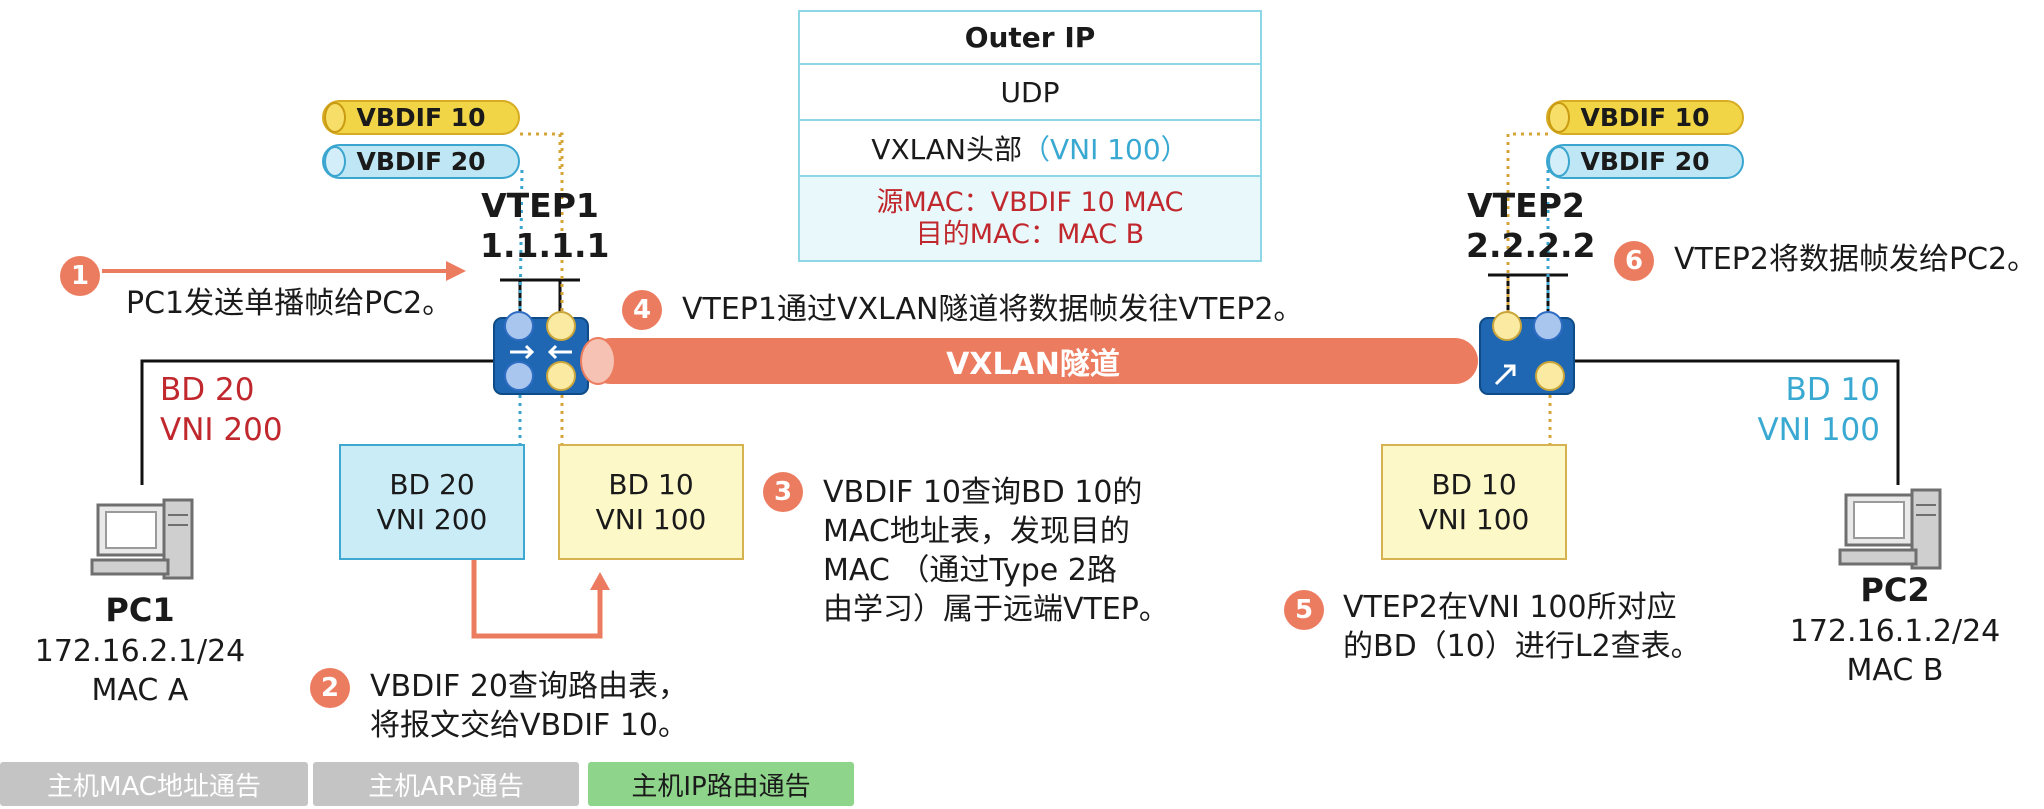  What do you see at coordinates (1030, 234) in the screenshot?
I see `header-dst-mac: 目的MAC：MAC B` at bounding box center [1030, 234].